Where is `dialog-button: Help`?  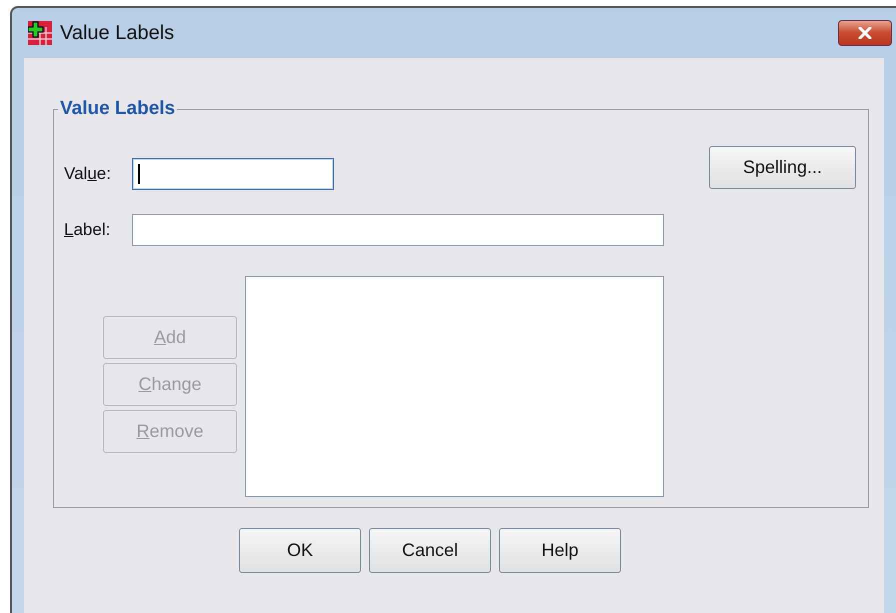
dialog-button: Help is located at coordinates (560, 550).